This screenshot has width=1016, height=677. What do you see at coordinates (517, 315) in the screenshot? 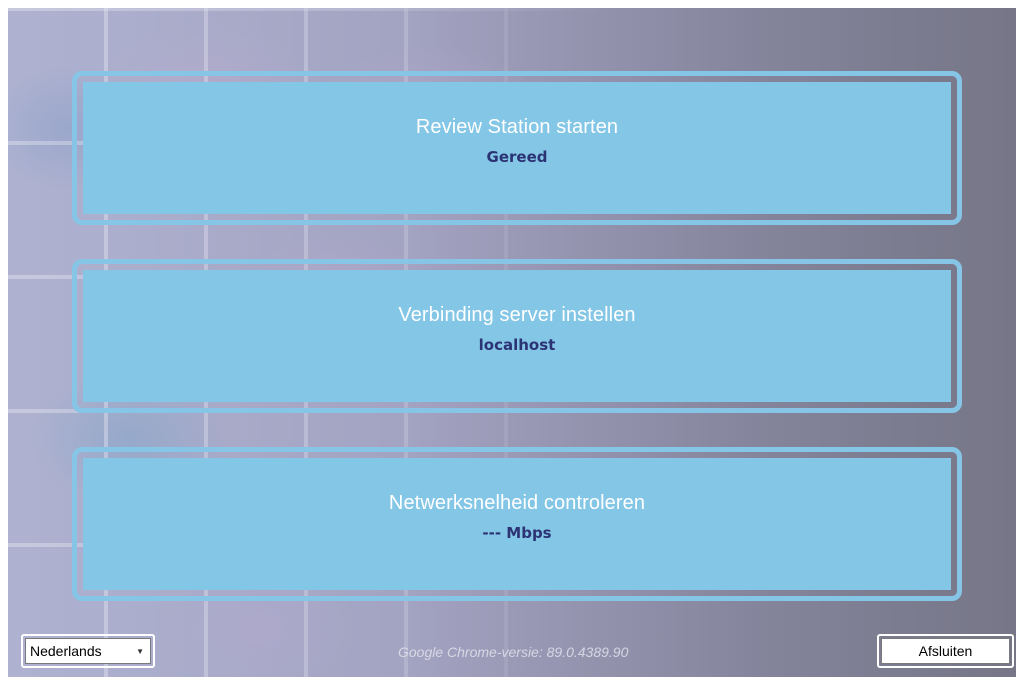
I see `tile-title: Verbinding server instellen` at bounding box center [517, 315].